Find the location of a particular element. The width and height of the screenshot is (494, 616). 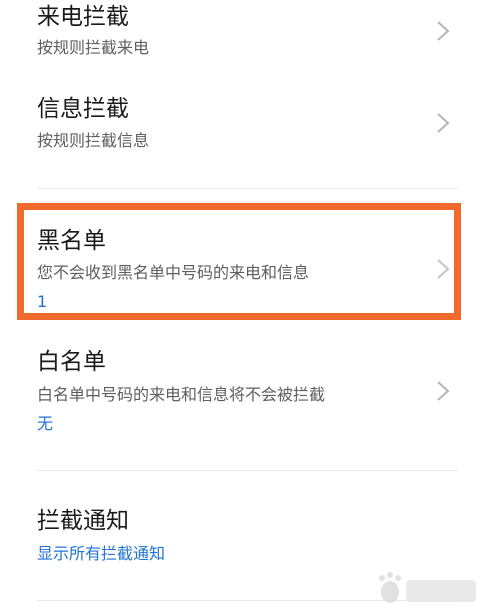

call-blocking-title: 来电拦截 is located at coordinates (83, 17).